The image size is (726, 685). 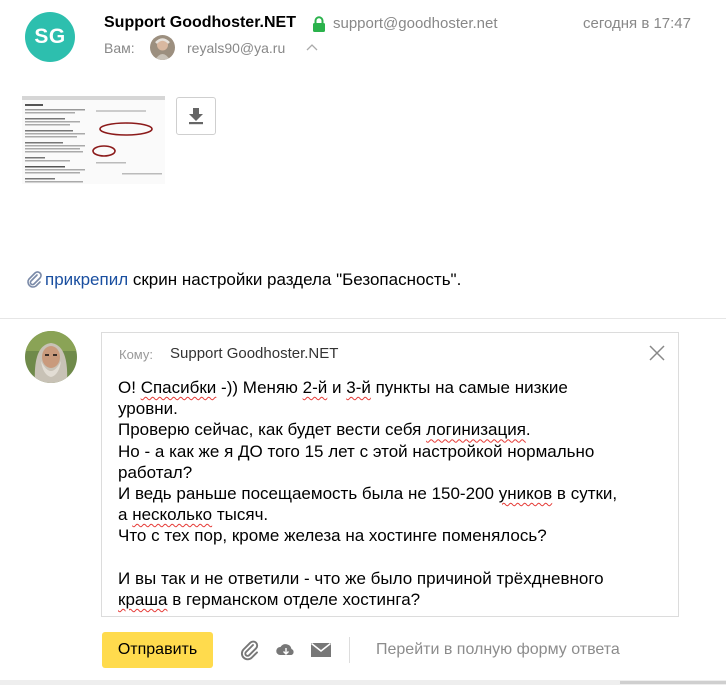 I want to click on reply-user-avatar, so click(x=51, y=357).